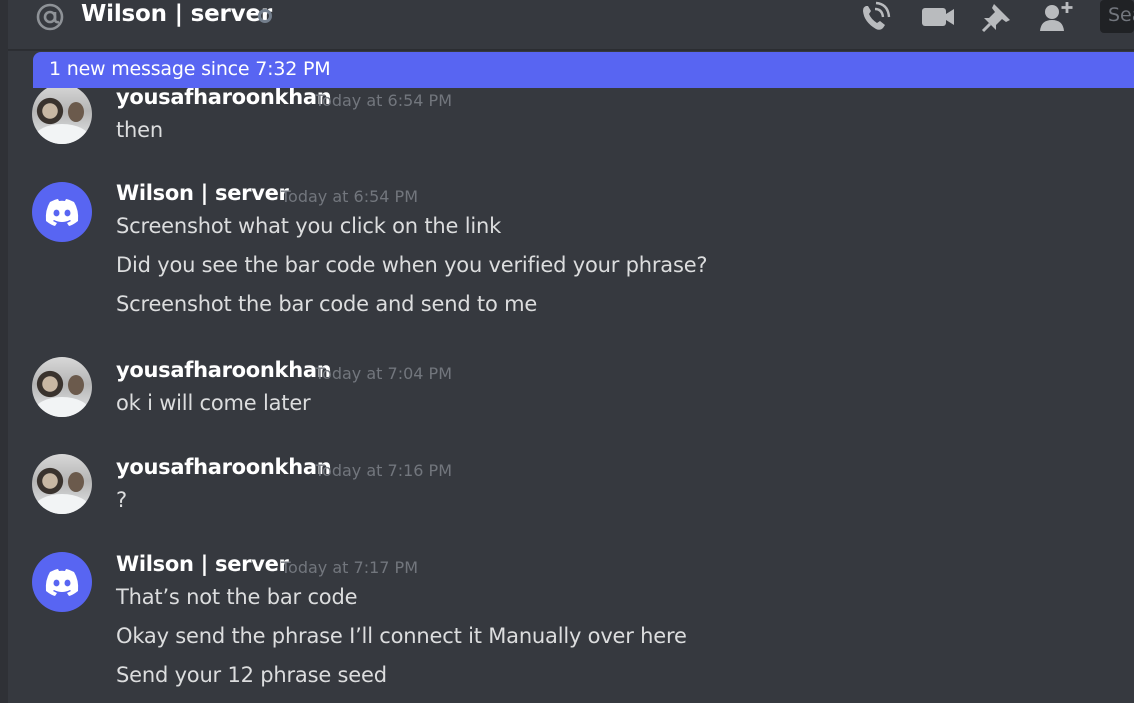 This screenshot has height=703, width=1134. I want to click on message-text: Screenshot the bar code and send to me, so click(327, 304).